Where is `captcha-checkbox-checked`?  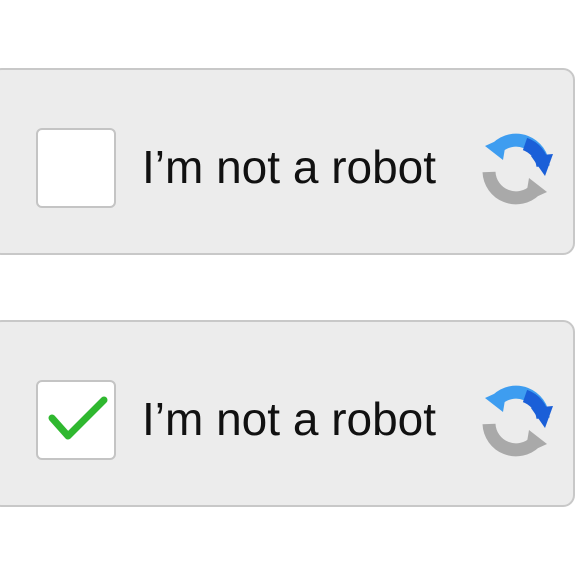
captcha-checkbox-checked is located at coordinates (76, 420).